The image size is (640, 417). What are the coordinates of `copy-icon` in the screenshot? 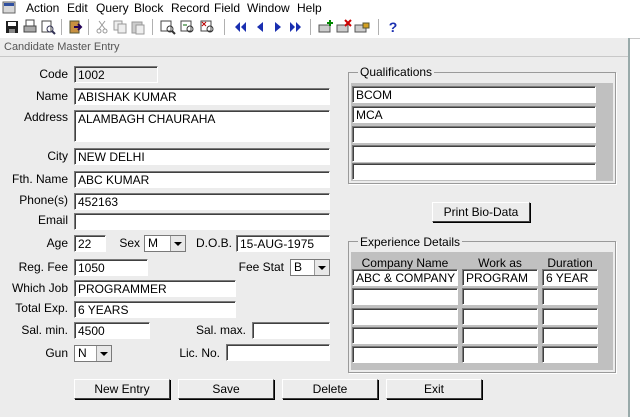 It's located at (120, 27).